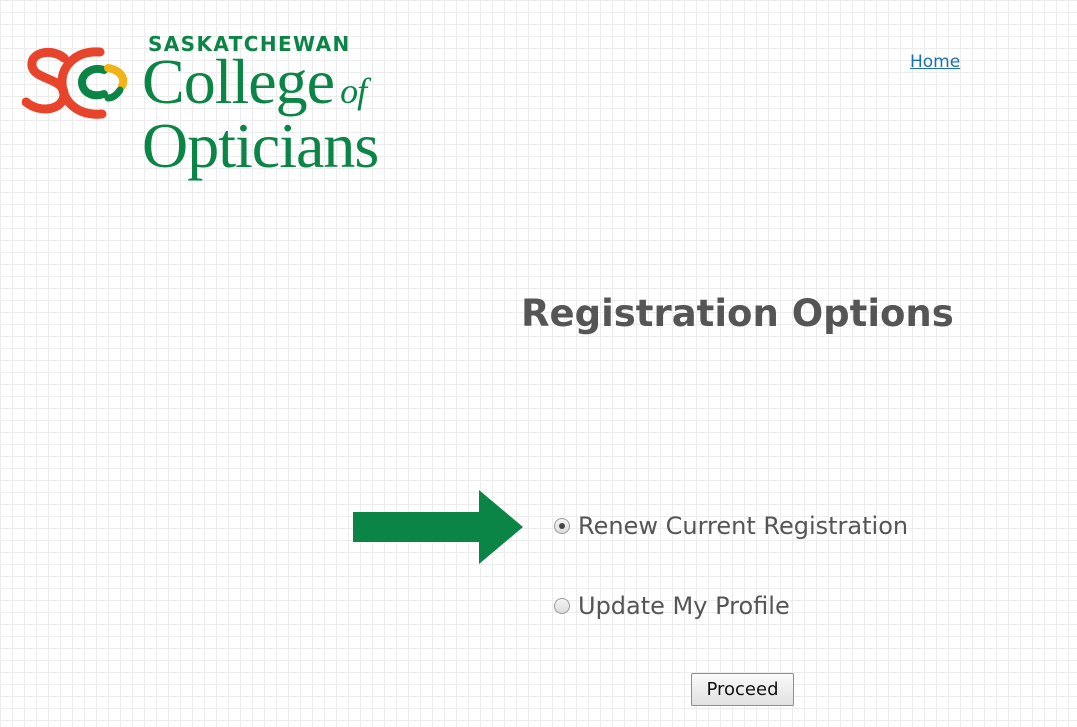 Image resolution: width=1077 pixels, height=727 pixels. What do you see at coordinates (75, 83) in the screenshot?
I see `sco-logo-mark-icon` at bounding box center [75, 83].